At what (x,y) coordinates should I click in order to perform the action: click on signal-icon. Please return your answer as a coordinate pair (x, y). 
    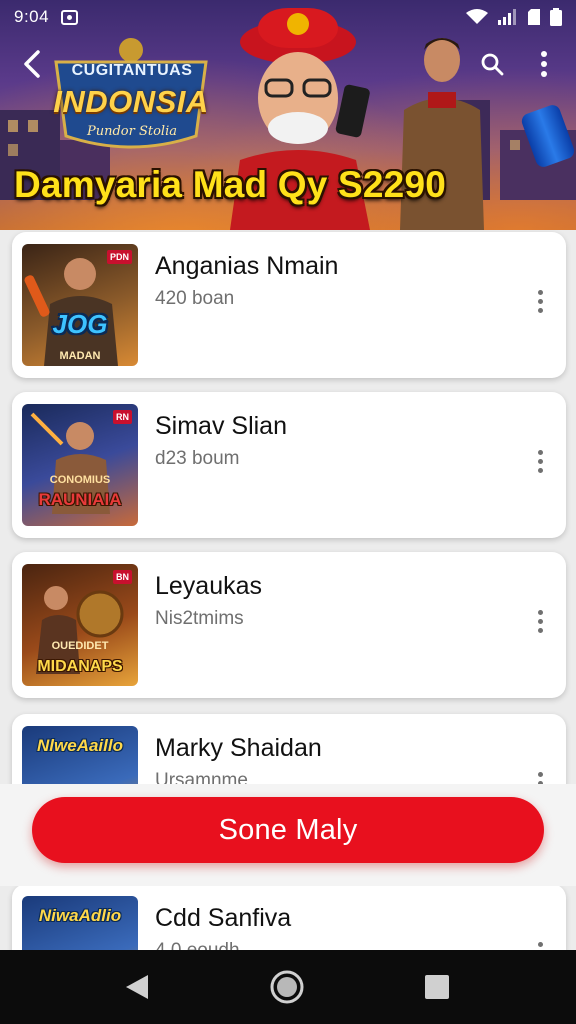
    Looking at the image, I should click on (507, 17).